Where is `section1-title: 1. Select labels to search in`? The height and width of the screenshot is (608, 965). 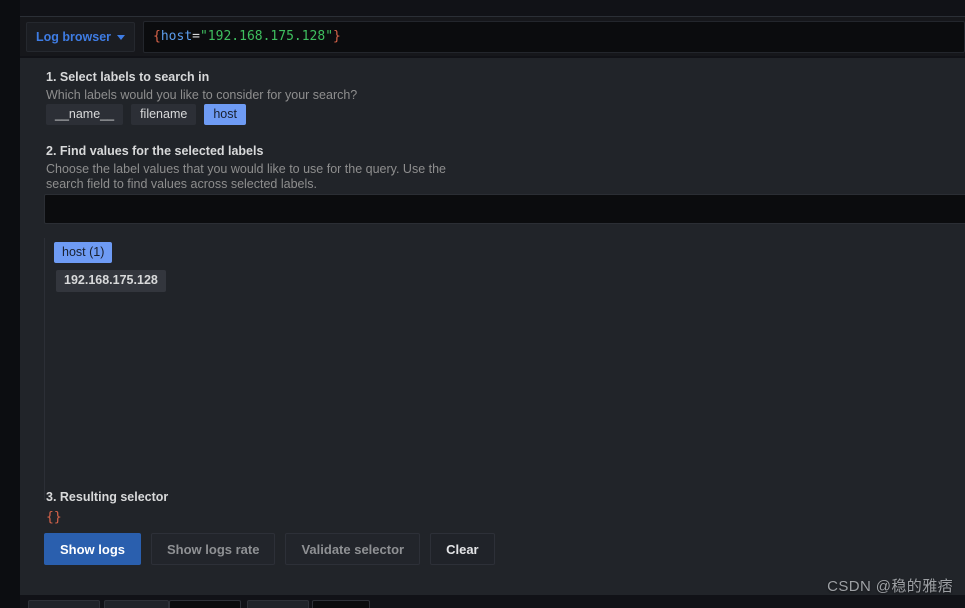
section1-title: 1. Select labels to search in is located at coordinates (128, 77).